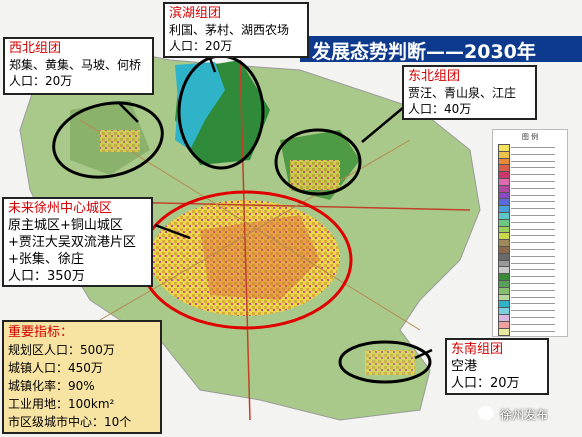 The height and width of the screenshot is (437, 582). I want to click on page-title: 发展态势判断——2030年, so click(424, 52).